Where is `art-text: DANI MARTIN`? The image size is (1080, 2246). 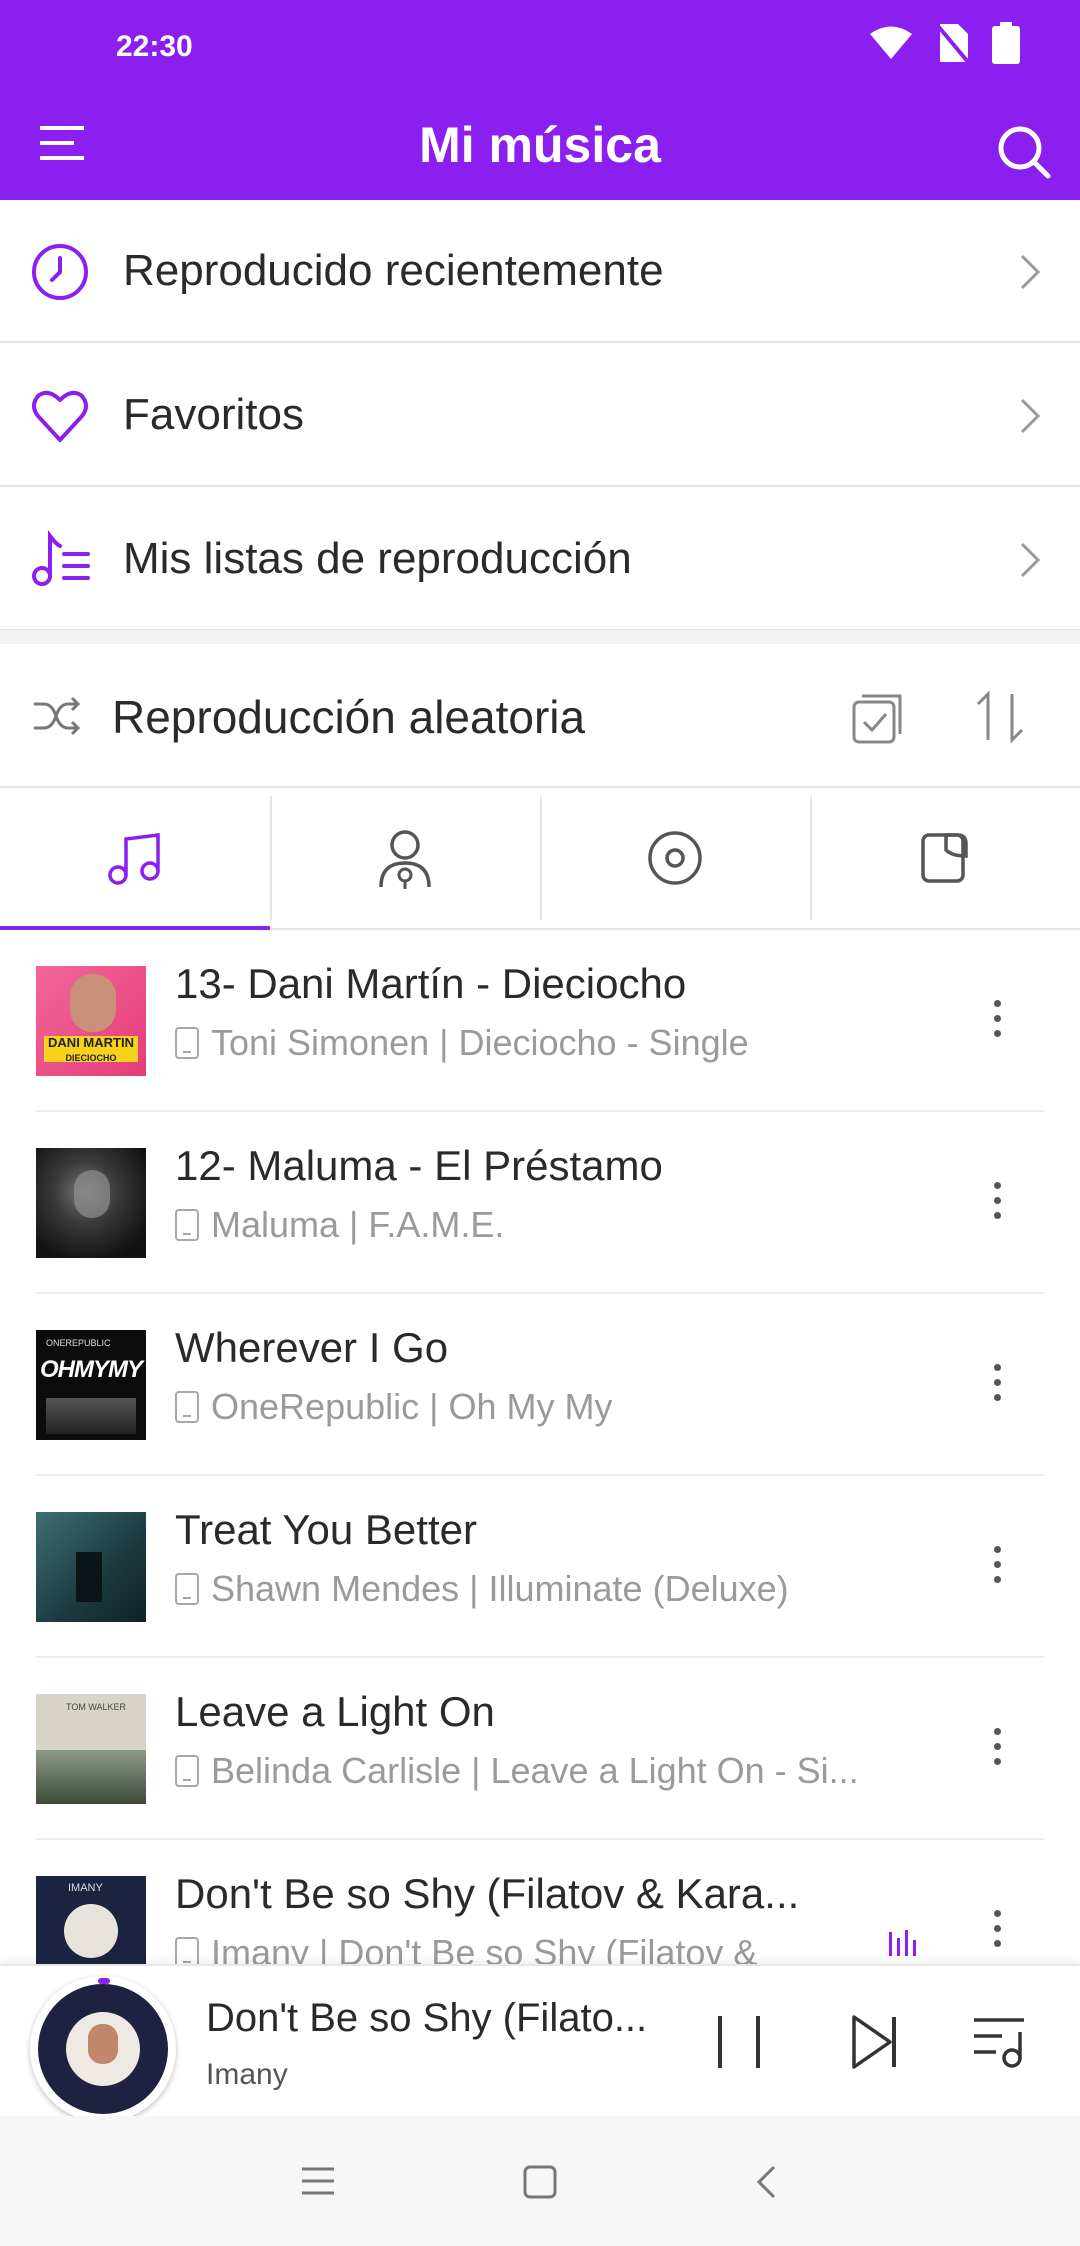
art-text: DANI MARTIN is located at coordinates (91, 1042).